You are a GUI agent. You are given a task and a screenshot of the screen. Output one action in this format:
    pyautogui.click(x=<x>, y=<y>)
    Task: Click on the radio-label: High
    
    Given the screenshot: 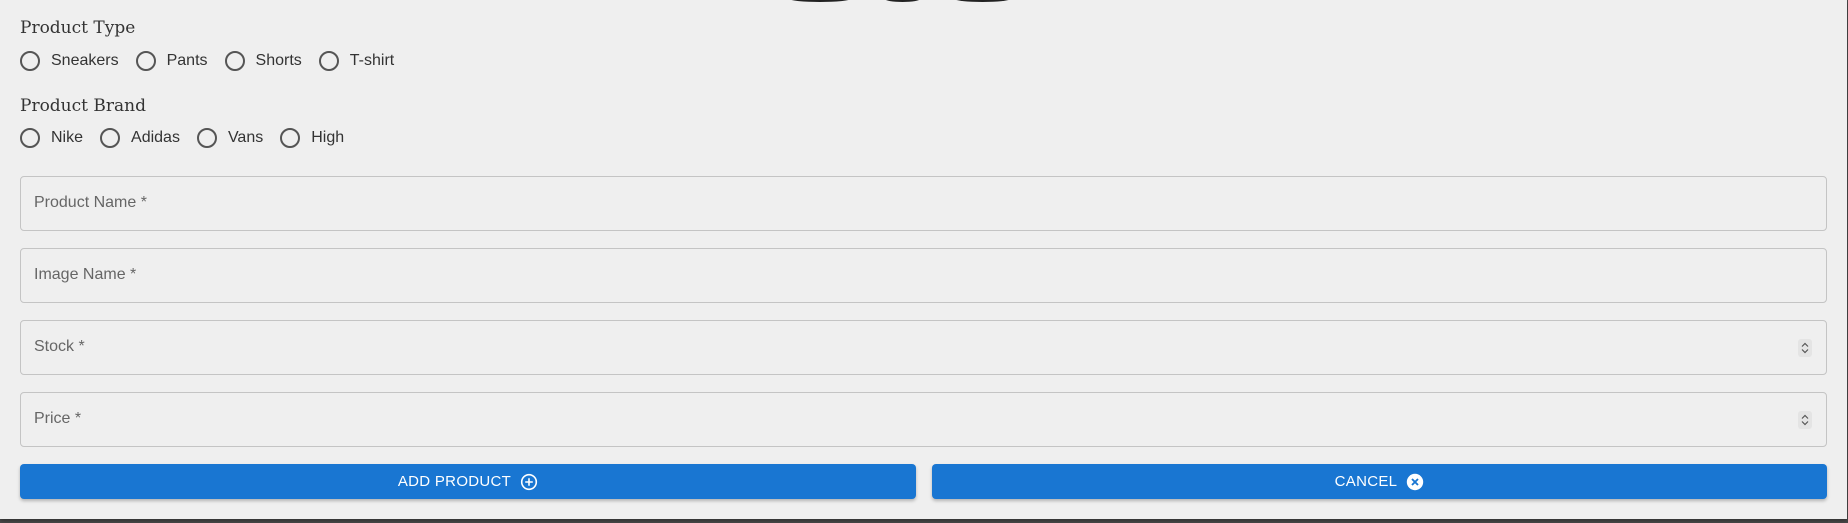 What is the action you would take?
    pyautogui.click(x=328, y=137)
    